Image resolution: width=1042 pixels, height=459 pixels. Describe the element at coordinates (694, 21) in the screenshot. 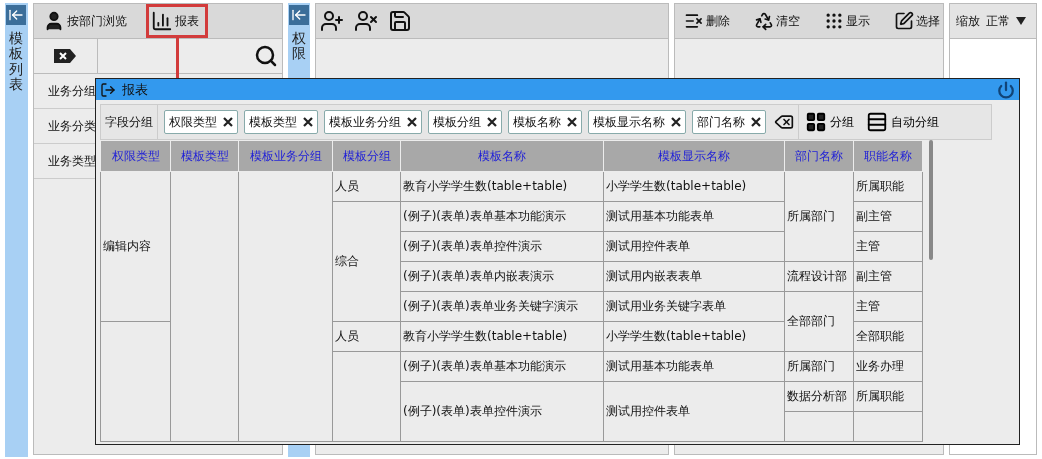

I see `list-x-icon` at that location.